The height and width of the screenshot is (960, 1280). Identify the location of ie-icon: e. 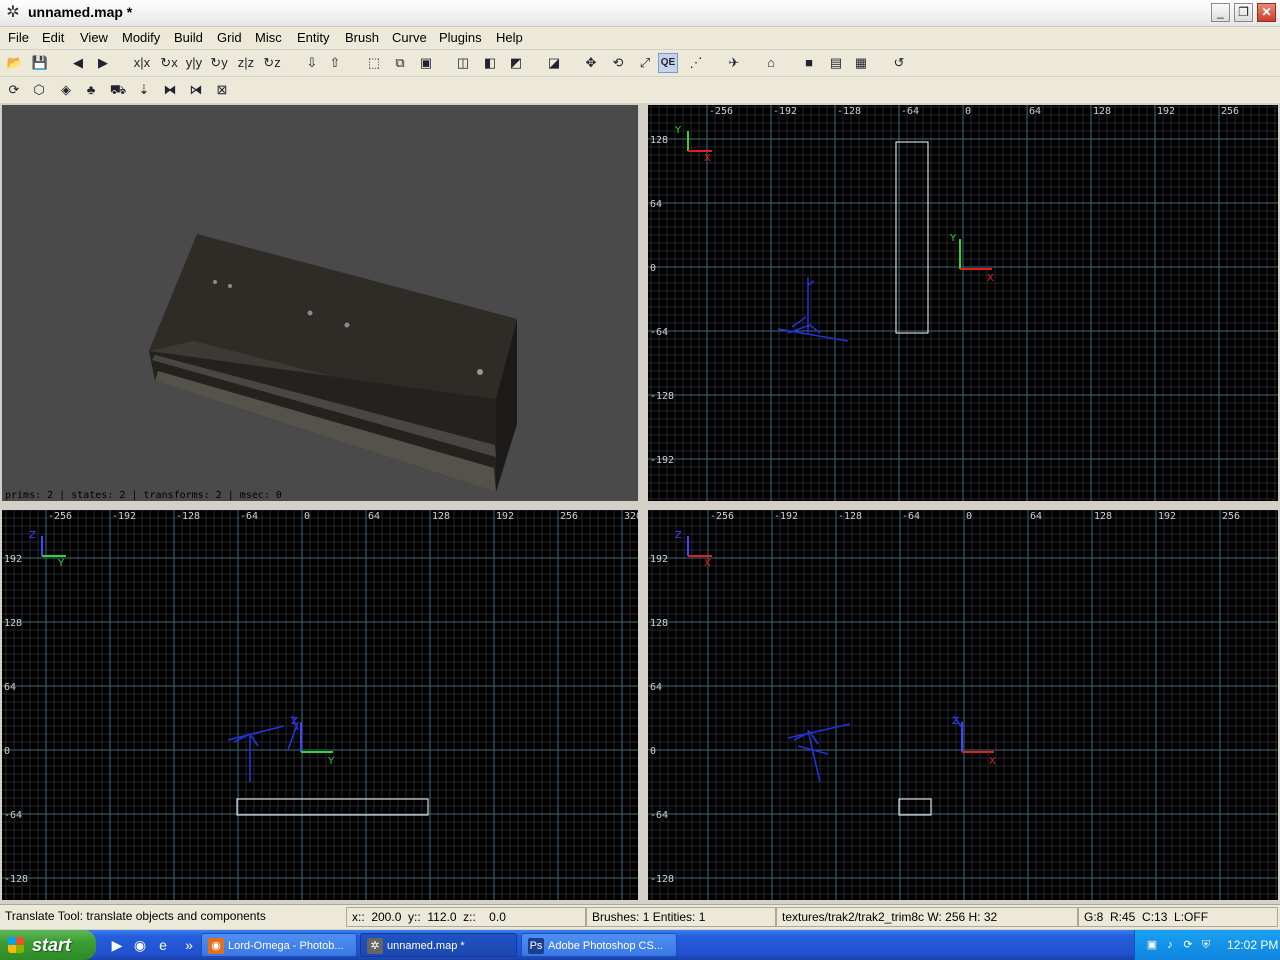
(163, 945).